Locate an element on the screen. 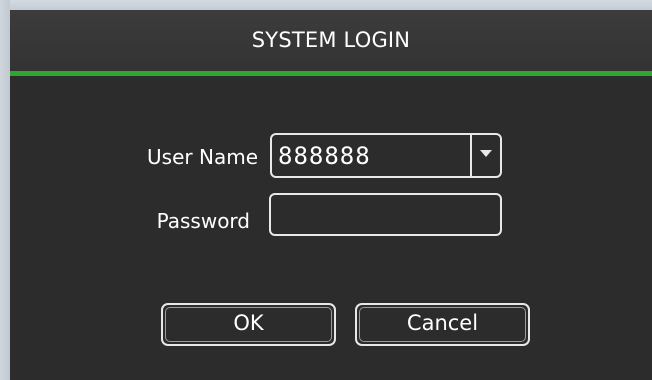  username-dropdown-button is located at coordinates (486, 155).